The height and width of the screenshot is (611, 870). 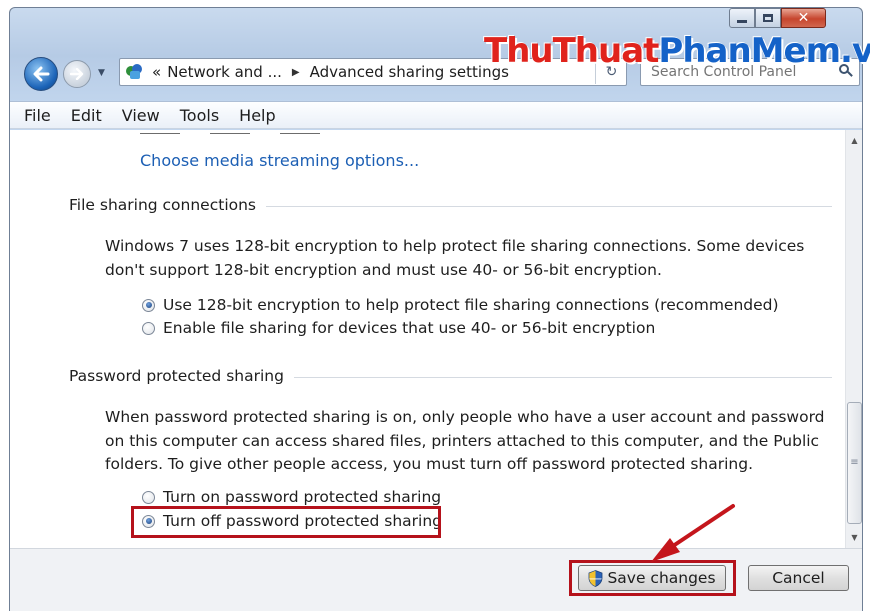 What do you see at coordinates (742, 21) in the screenshot?
I see `minimize-icon` at bounding box center [742, 21].